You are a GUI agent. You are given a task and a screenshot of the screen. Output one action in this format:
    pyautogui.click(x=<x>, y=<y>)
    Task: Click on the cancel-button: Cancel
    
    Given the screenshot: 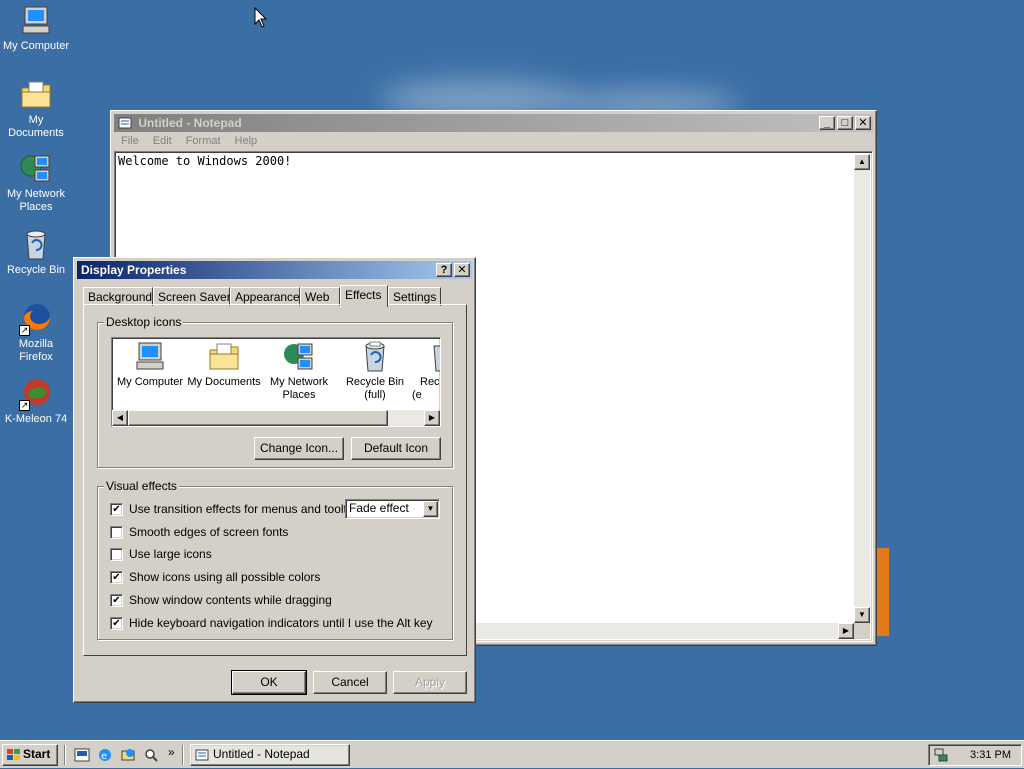 What is the action you would take?
    pyautogui.click(x=350, y=682)
    